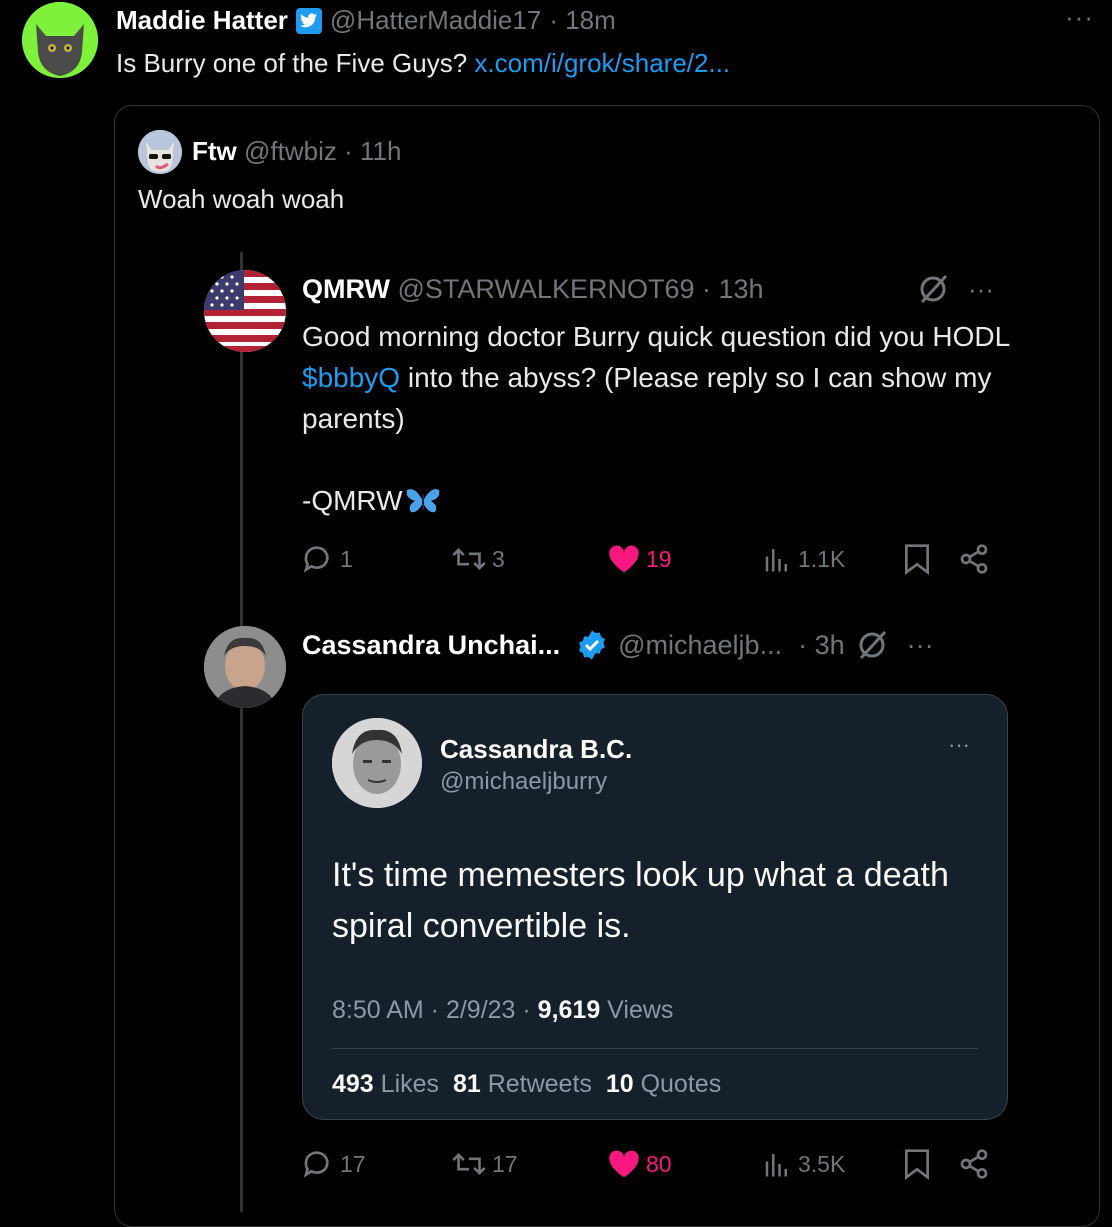 This screenshot has height=1227, width=1112. What do you see at coordinates (530, 559) in the screenshot?
I see `retweet-action: 3` at bounding box center [530, 559].